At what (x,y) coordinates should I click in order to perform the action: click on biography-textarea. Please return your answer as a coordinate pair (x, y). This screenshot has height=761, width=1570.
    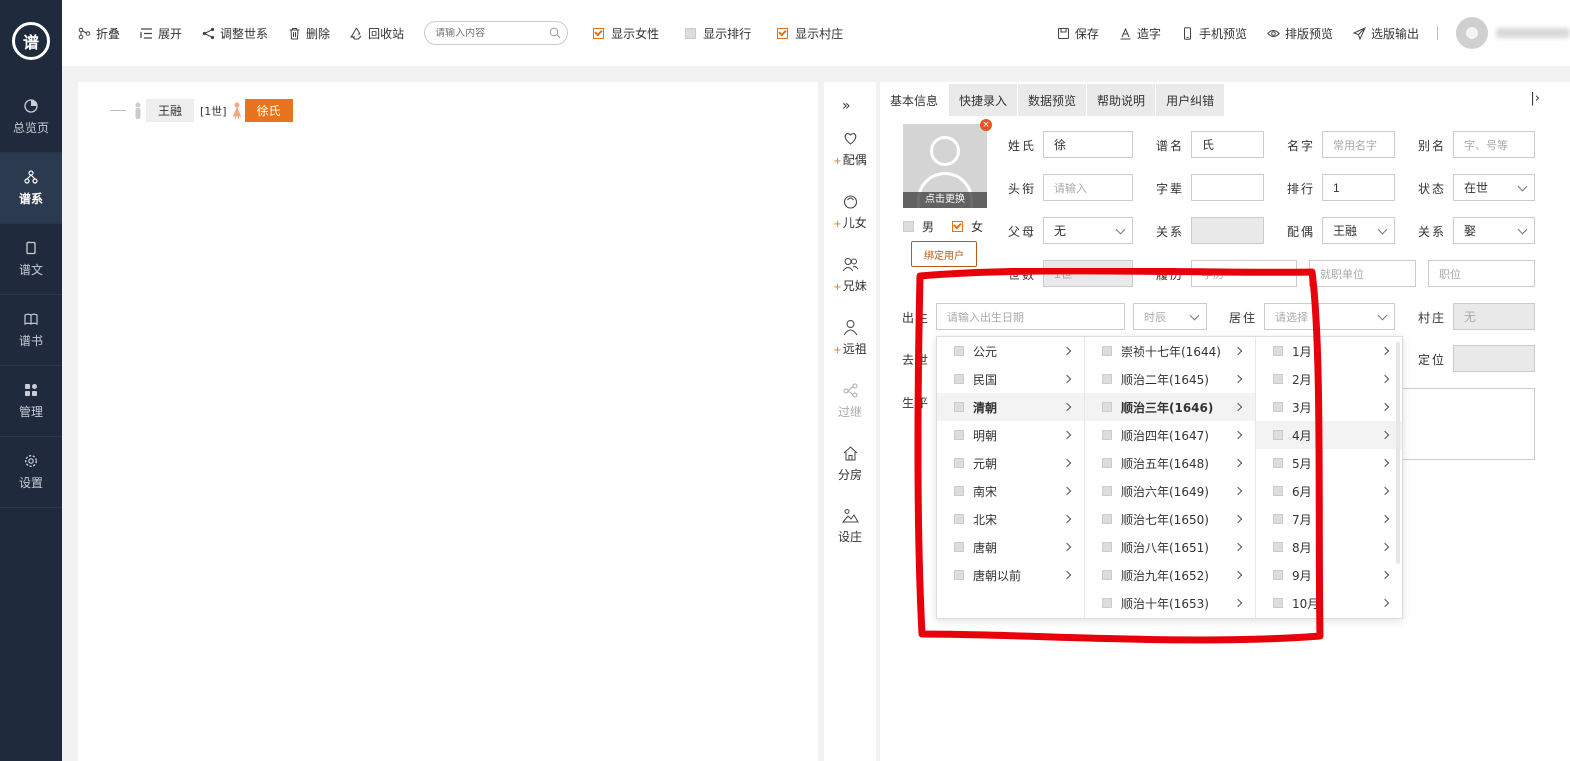
    Looking at the image, I should click on (1467, 424).